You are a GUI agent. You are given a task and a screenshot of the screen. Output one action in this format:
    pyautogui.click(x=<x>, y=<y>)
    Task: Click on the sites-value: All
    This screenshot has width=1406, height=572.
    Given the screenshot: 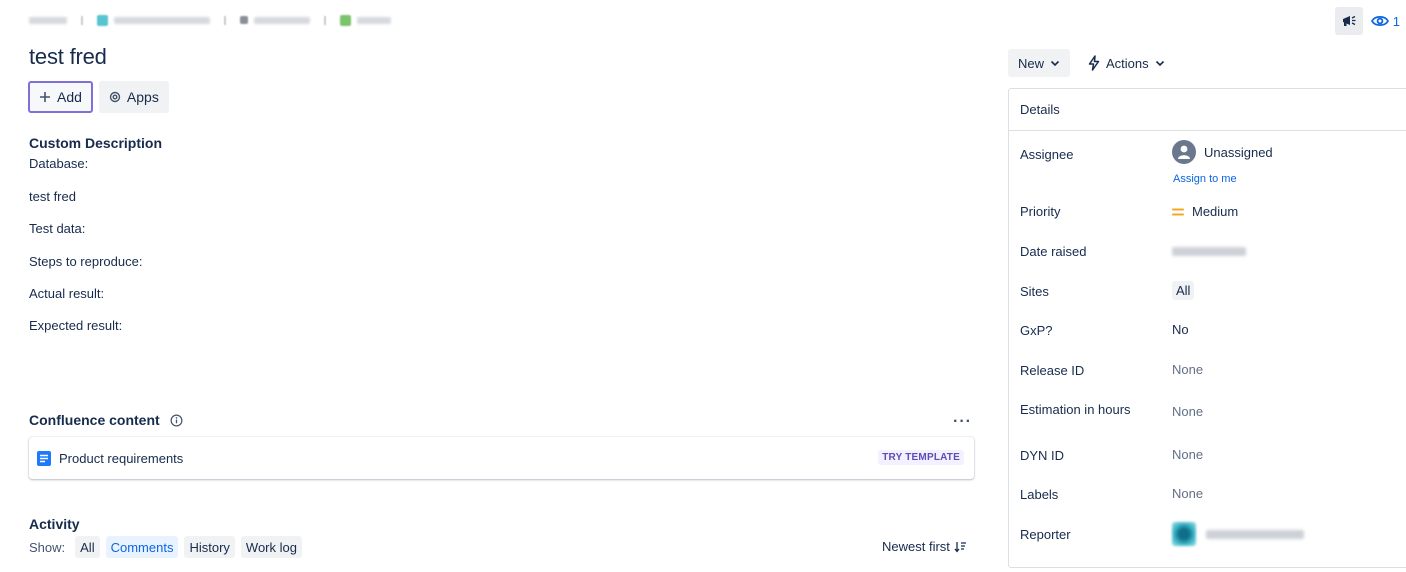 What is the action you would take?
    pyautogui.click(x=1183, y=290)
    